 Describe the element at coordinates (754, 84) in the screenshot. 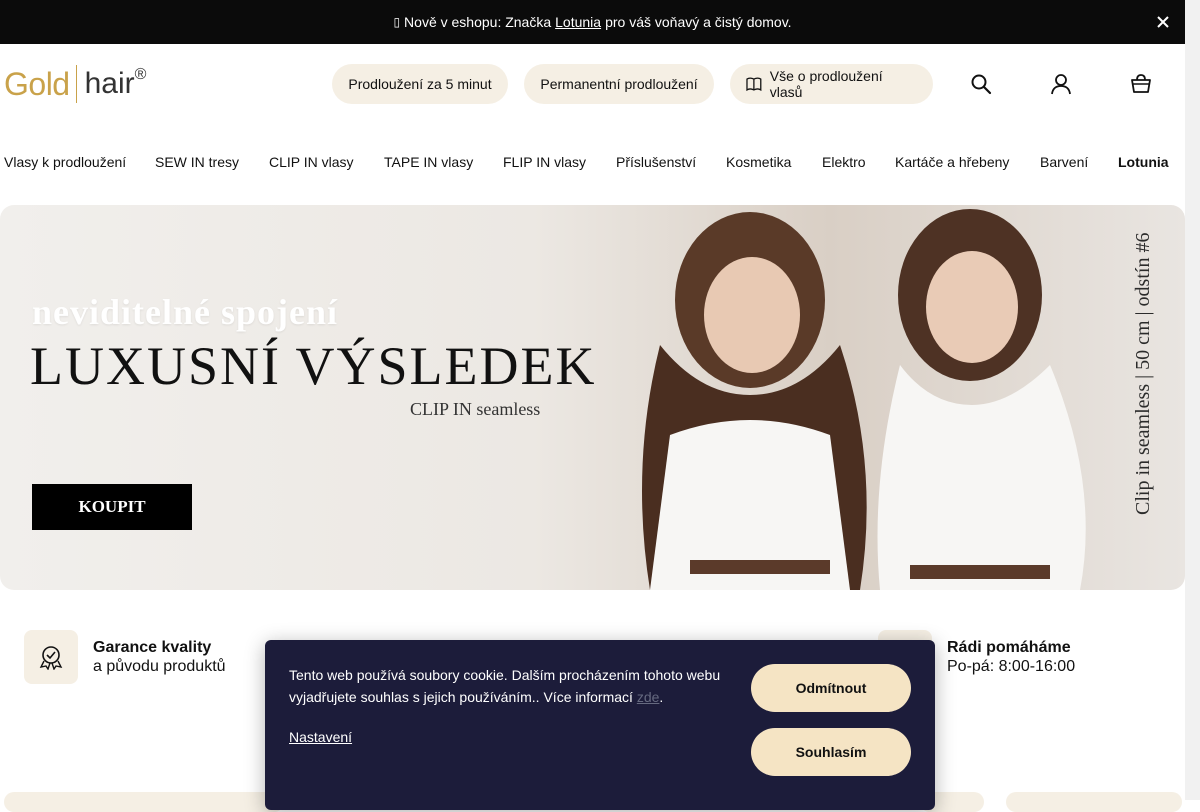

I see `book-icon` at that location.